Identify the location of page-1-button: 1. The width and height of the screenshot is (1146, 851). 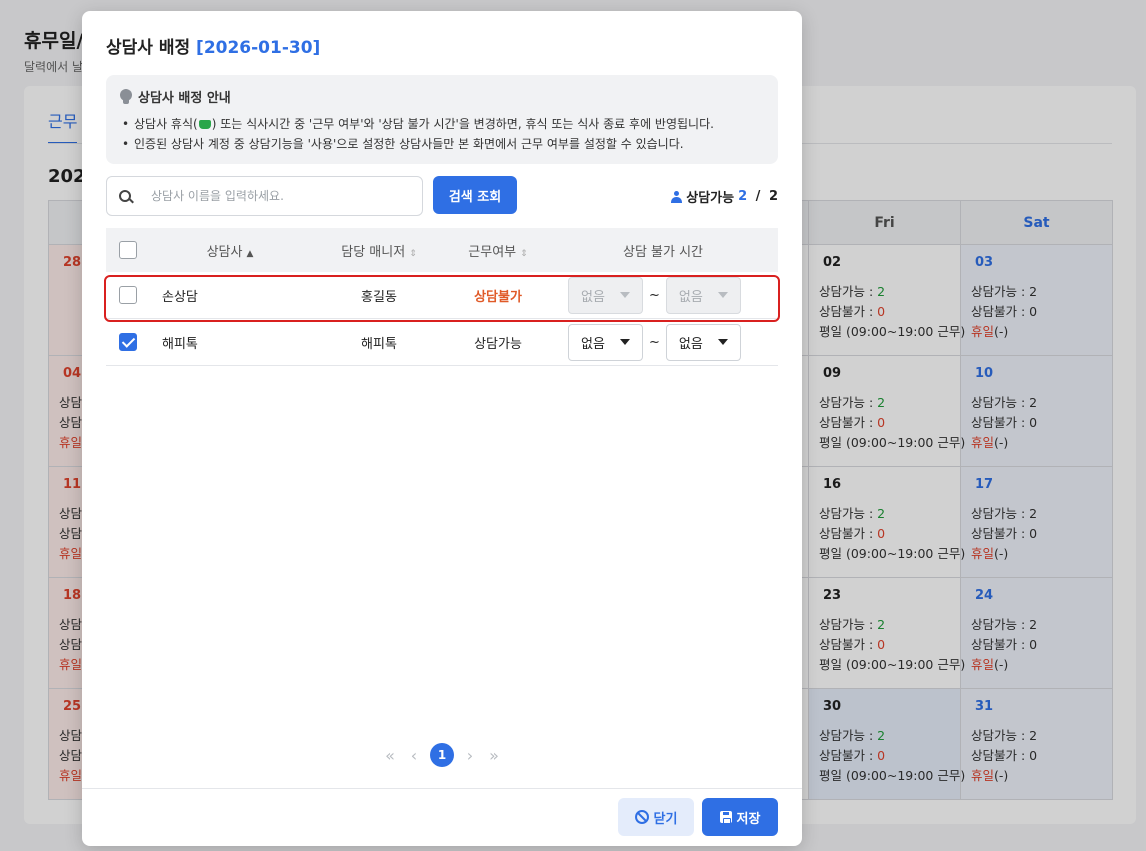
(442, 755).